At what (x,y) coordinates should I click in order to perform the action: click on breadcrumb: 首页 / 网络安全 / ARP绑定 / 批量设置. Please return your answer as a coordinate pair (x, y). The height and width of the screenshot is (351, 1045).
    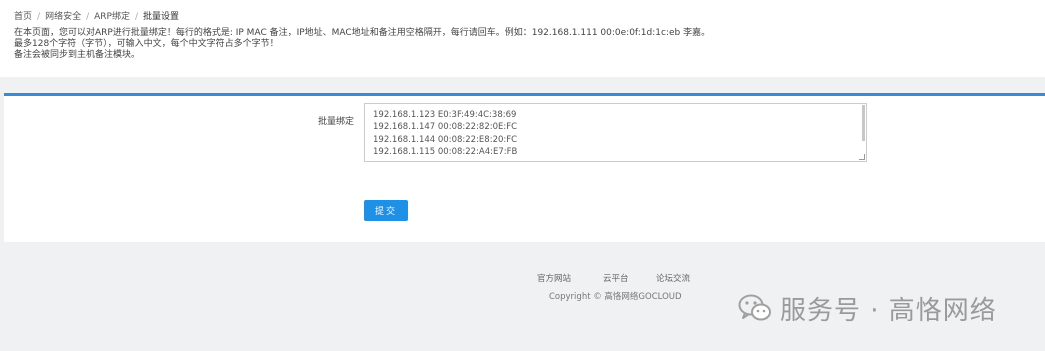
    Looking at the image, I should click on (96, 17).